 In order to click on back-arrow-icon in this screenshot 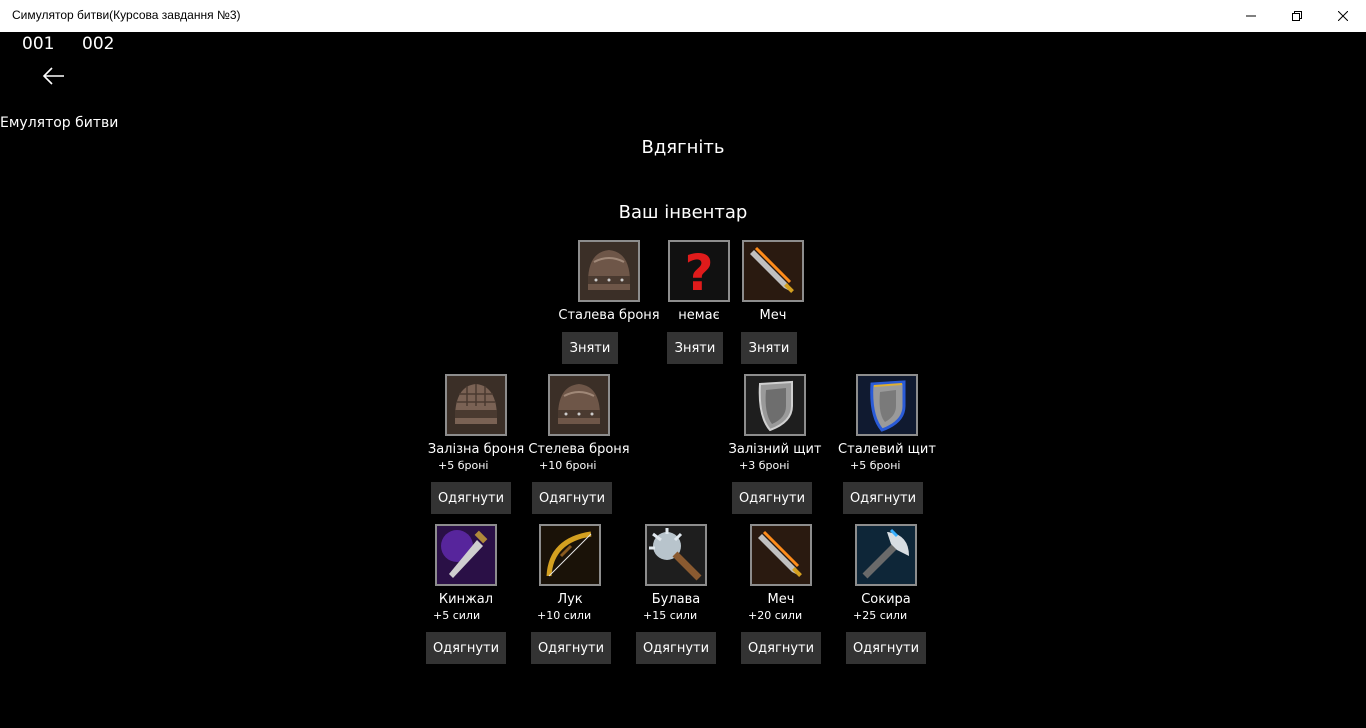, I will do `click(53, 76)`.